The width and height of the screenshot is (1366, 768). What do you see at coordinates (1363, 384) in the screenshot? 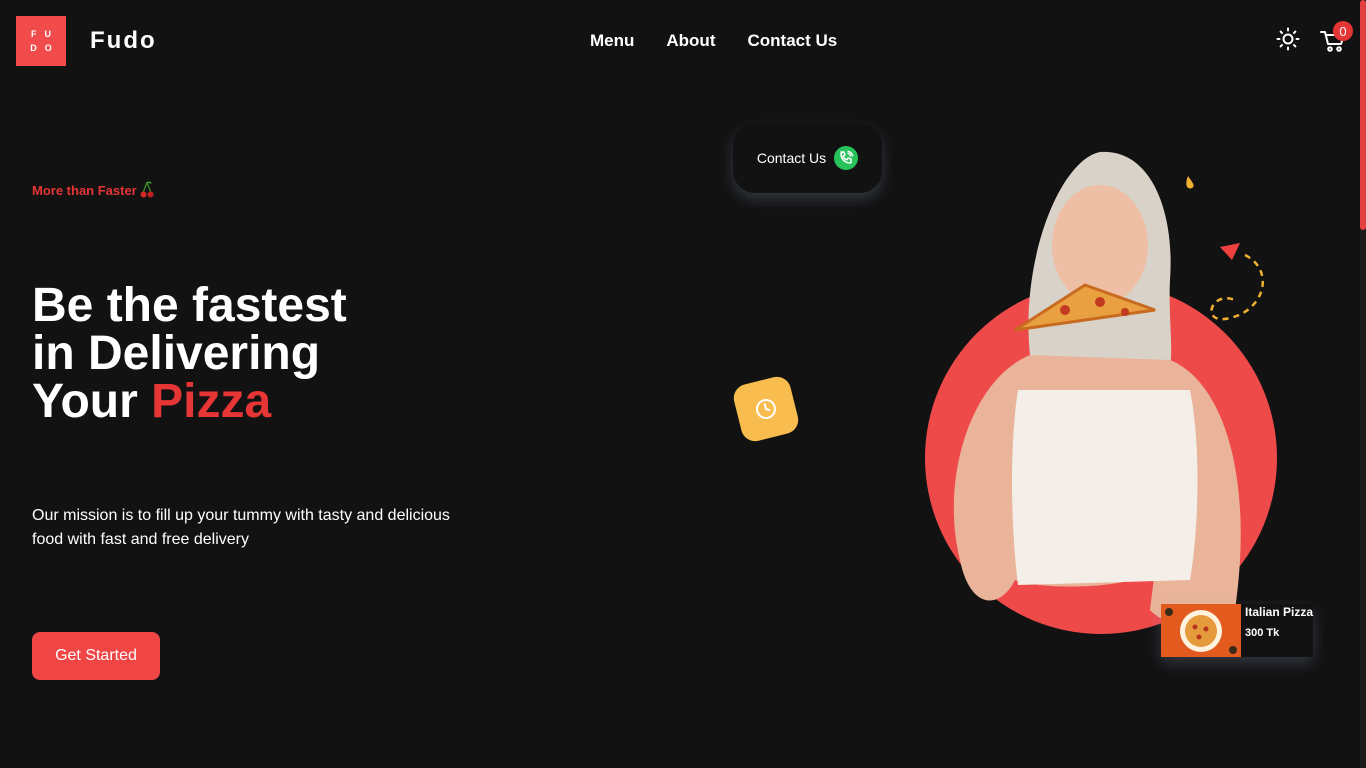
I see `page-scrollbar` at bounding box center [1363, 384].